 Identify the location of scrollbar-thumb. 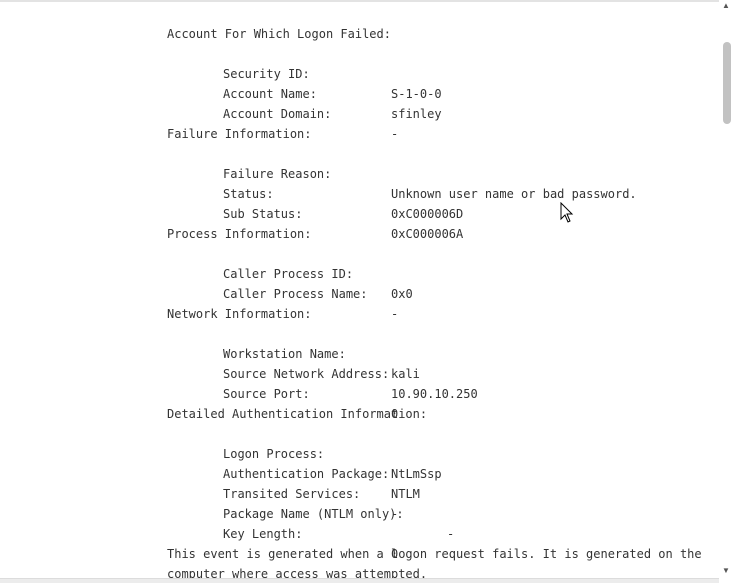
(727, 83).